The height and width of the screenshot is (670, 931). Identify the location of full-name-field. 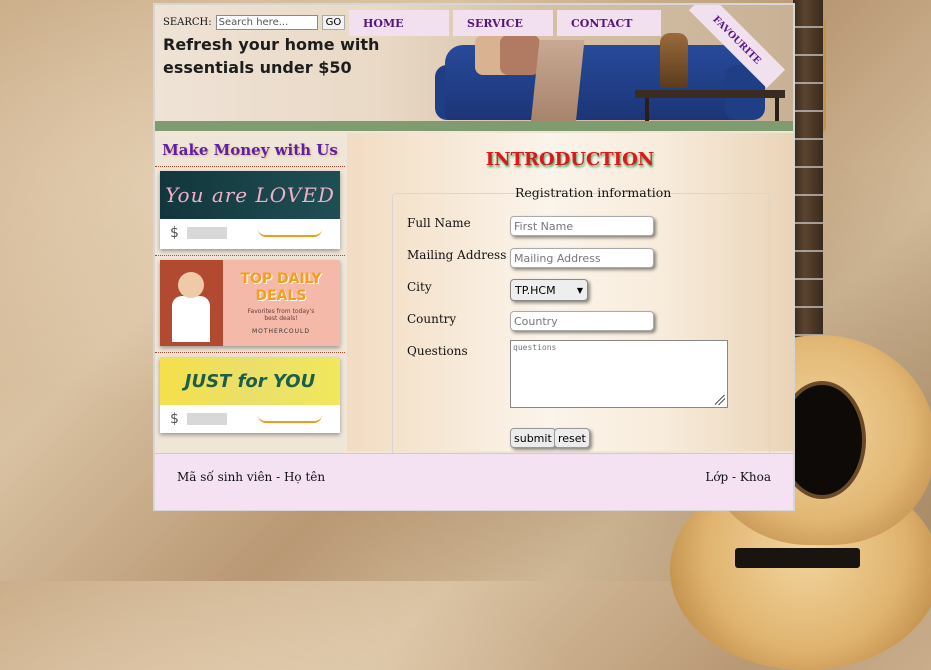
(582, 226).